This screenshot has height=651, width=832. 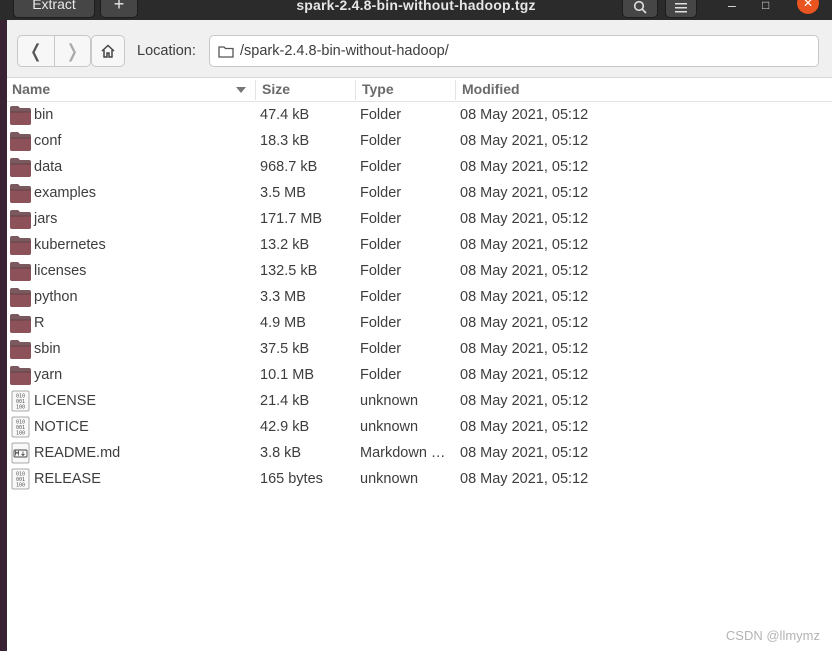 I want to click on column-name: Name, so click(x=31, y=89).